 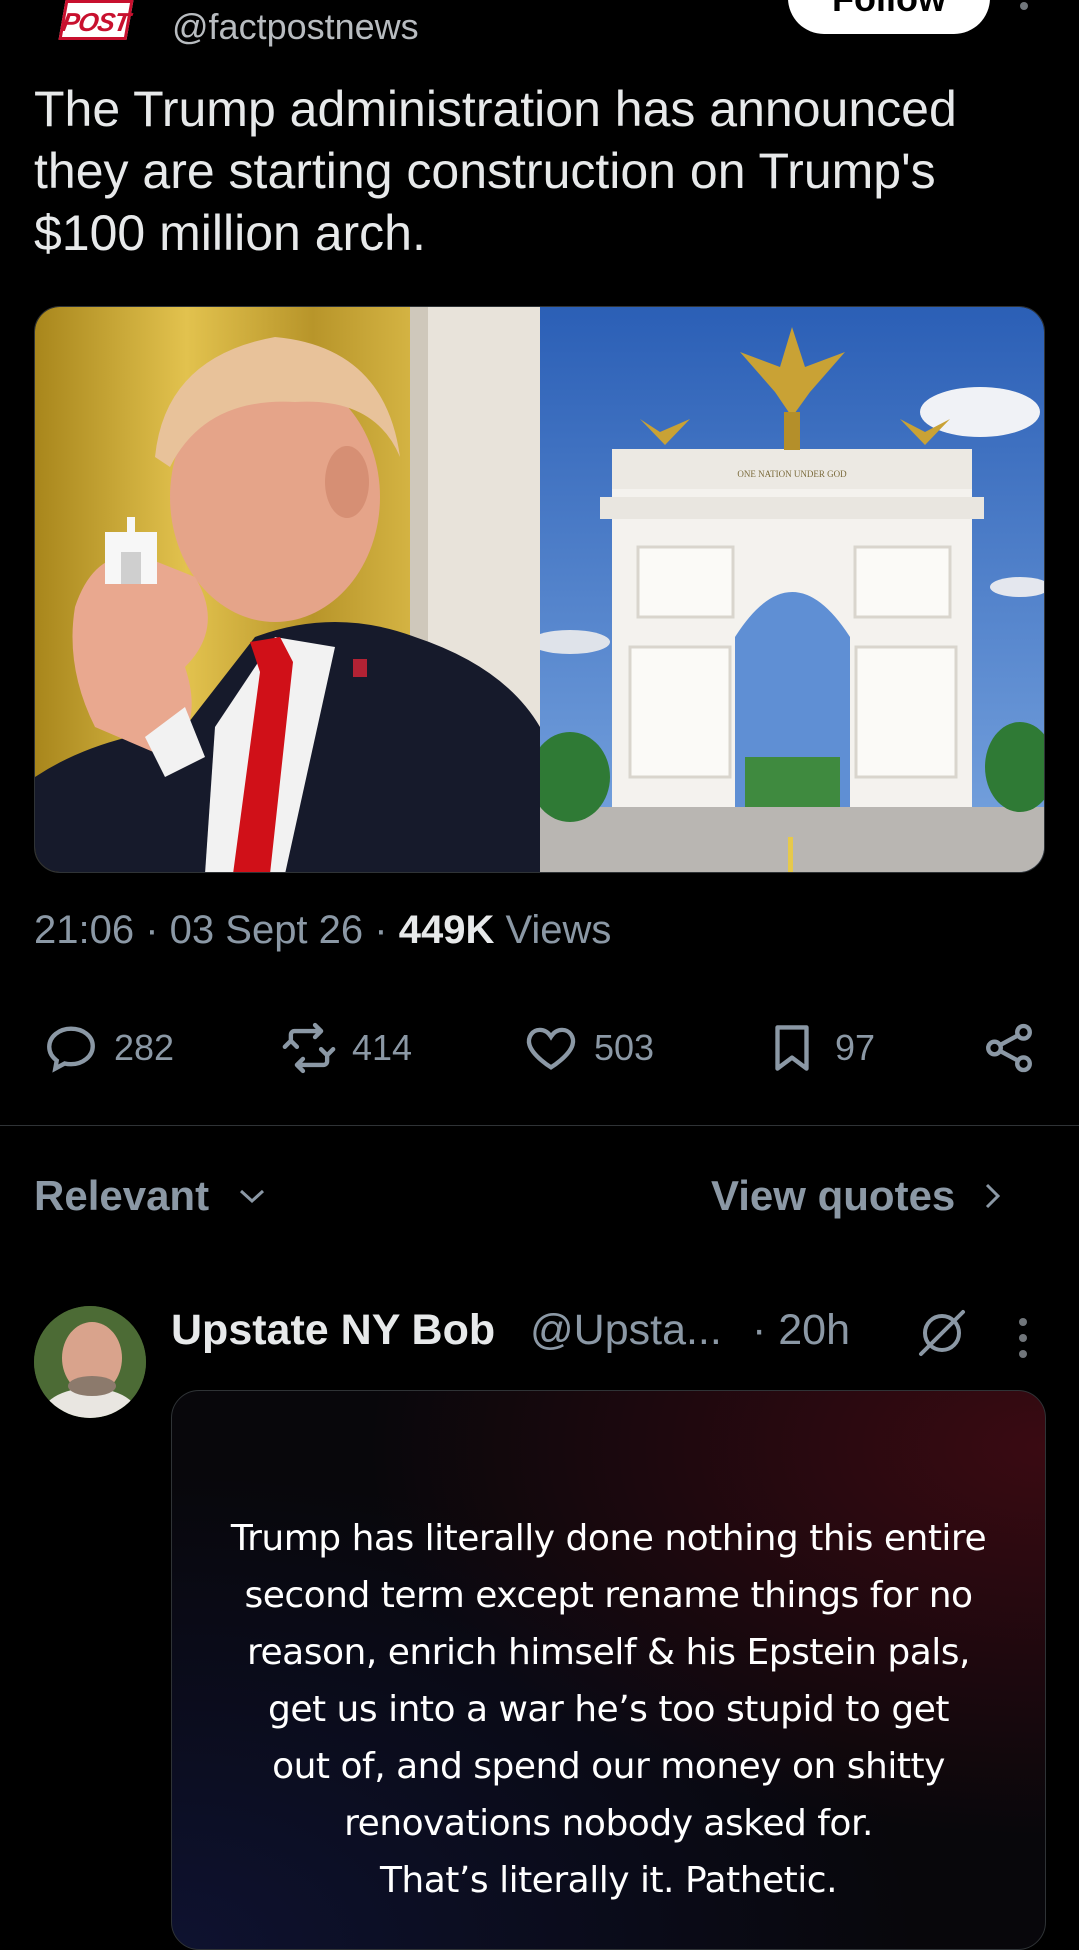 I want to click on reply-button: 282, so click(x=108, y=1048).